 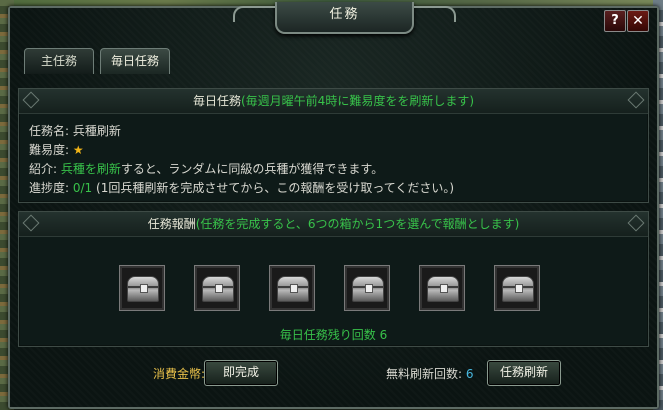 What do you see at coordinates (333, 335) in the screenshot?
I see `remaining-count: 毎日任務残り回数 6` at bounding box center [333, 335].